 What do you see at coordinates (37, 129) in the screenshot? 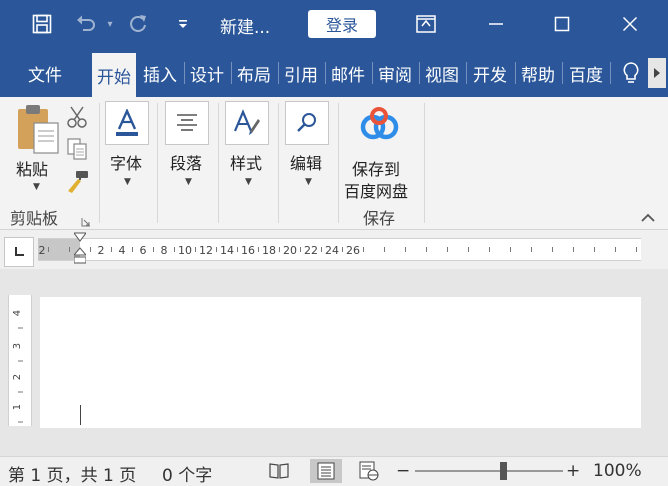
I see `paste-icon` at bounding box center [37, 129].